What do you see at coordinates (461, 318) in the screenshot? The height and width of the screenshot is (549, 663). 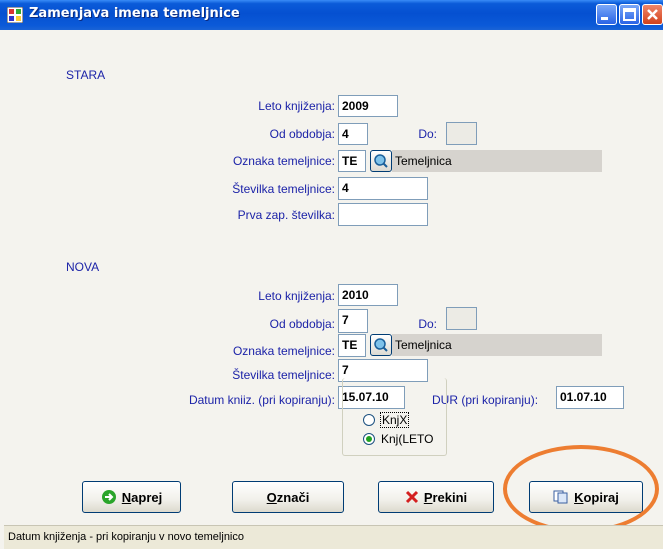 I see `nova-do-input` at bounding box center [461, 318].